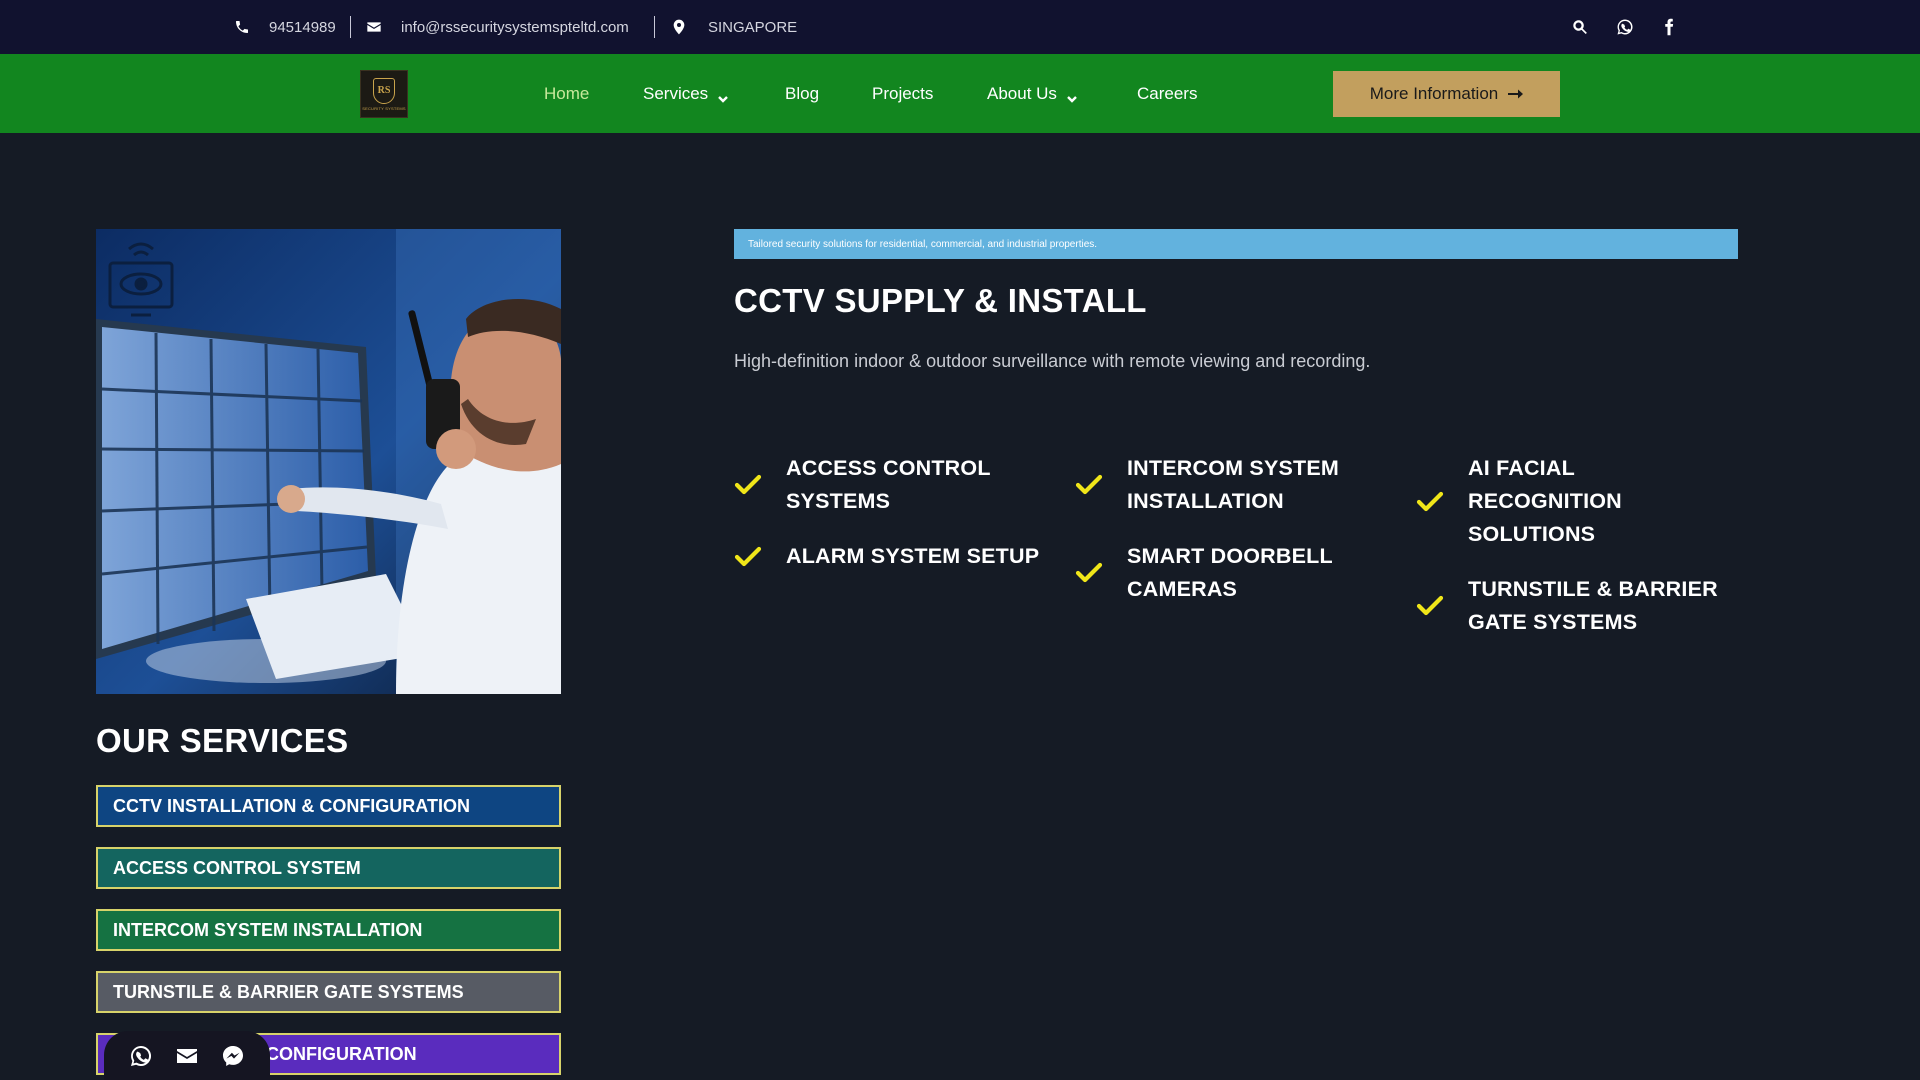 The height and width of the screenshot is (1080, 1920). I want to click on service-access-control: ACCESS CONTROL SYSTEM, so click(328, 868).